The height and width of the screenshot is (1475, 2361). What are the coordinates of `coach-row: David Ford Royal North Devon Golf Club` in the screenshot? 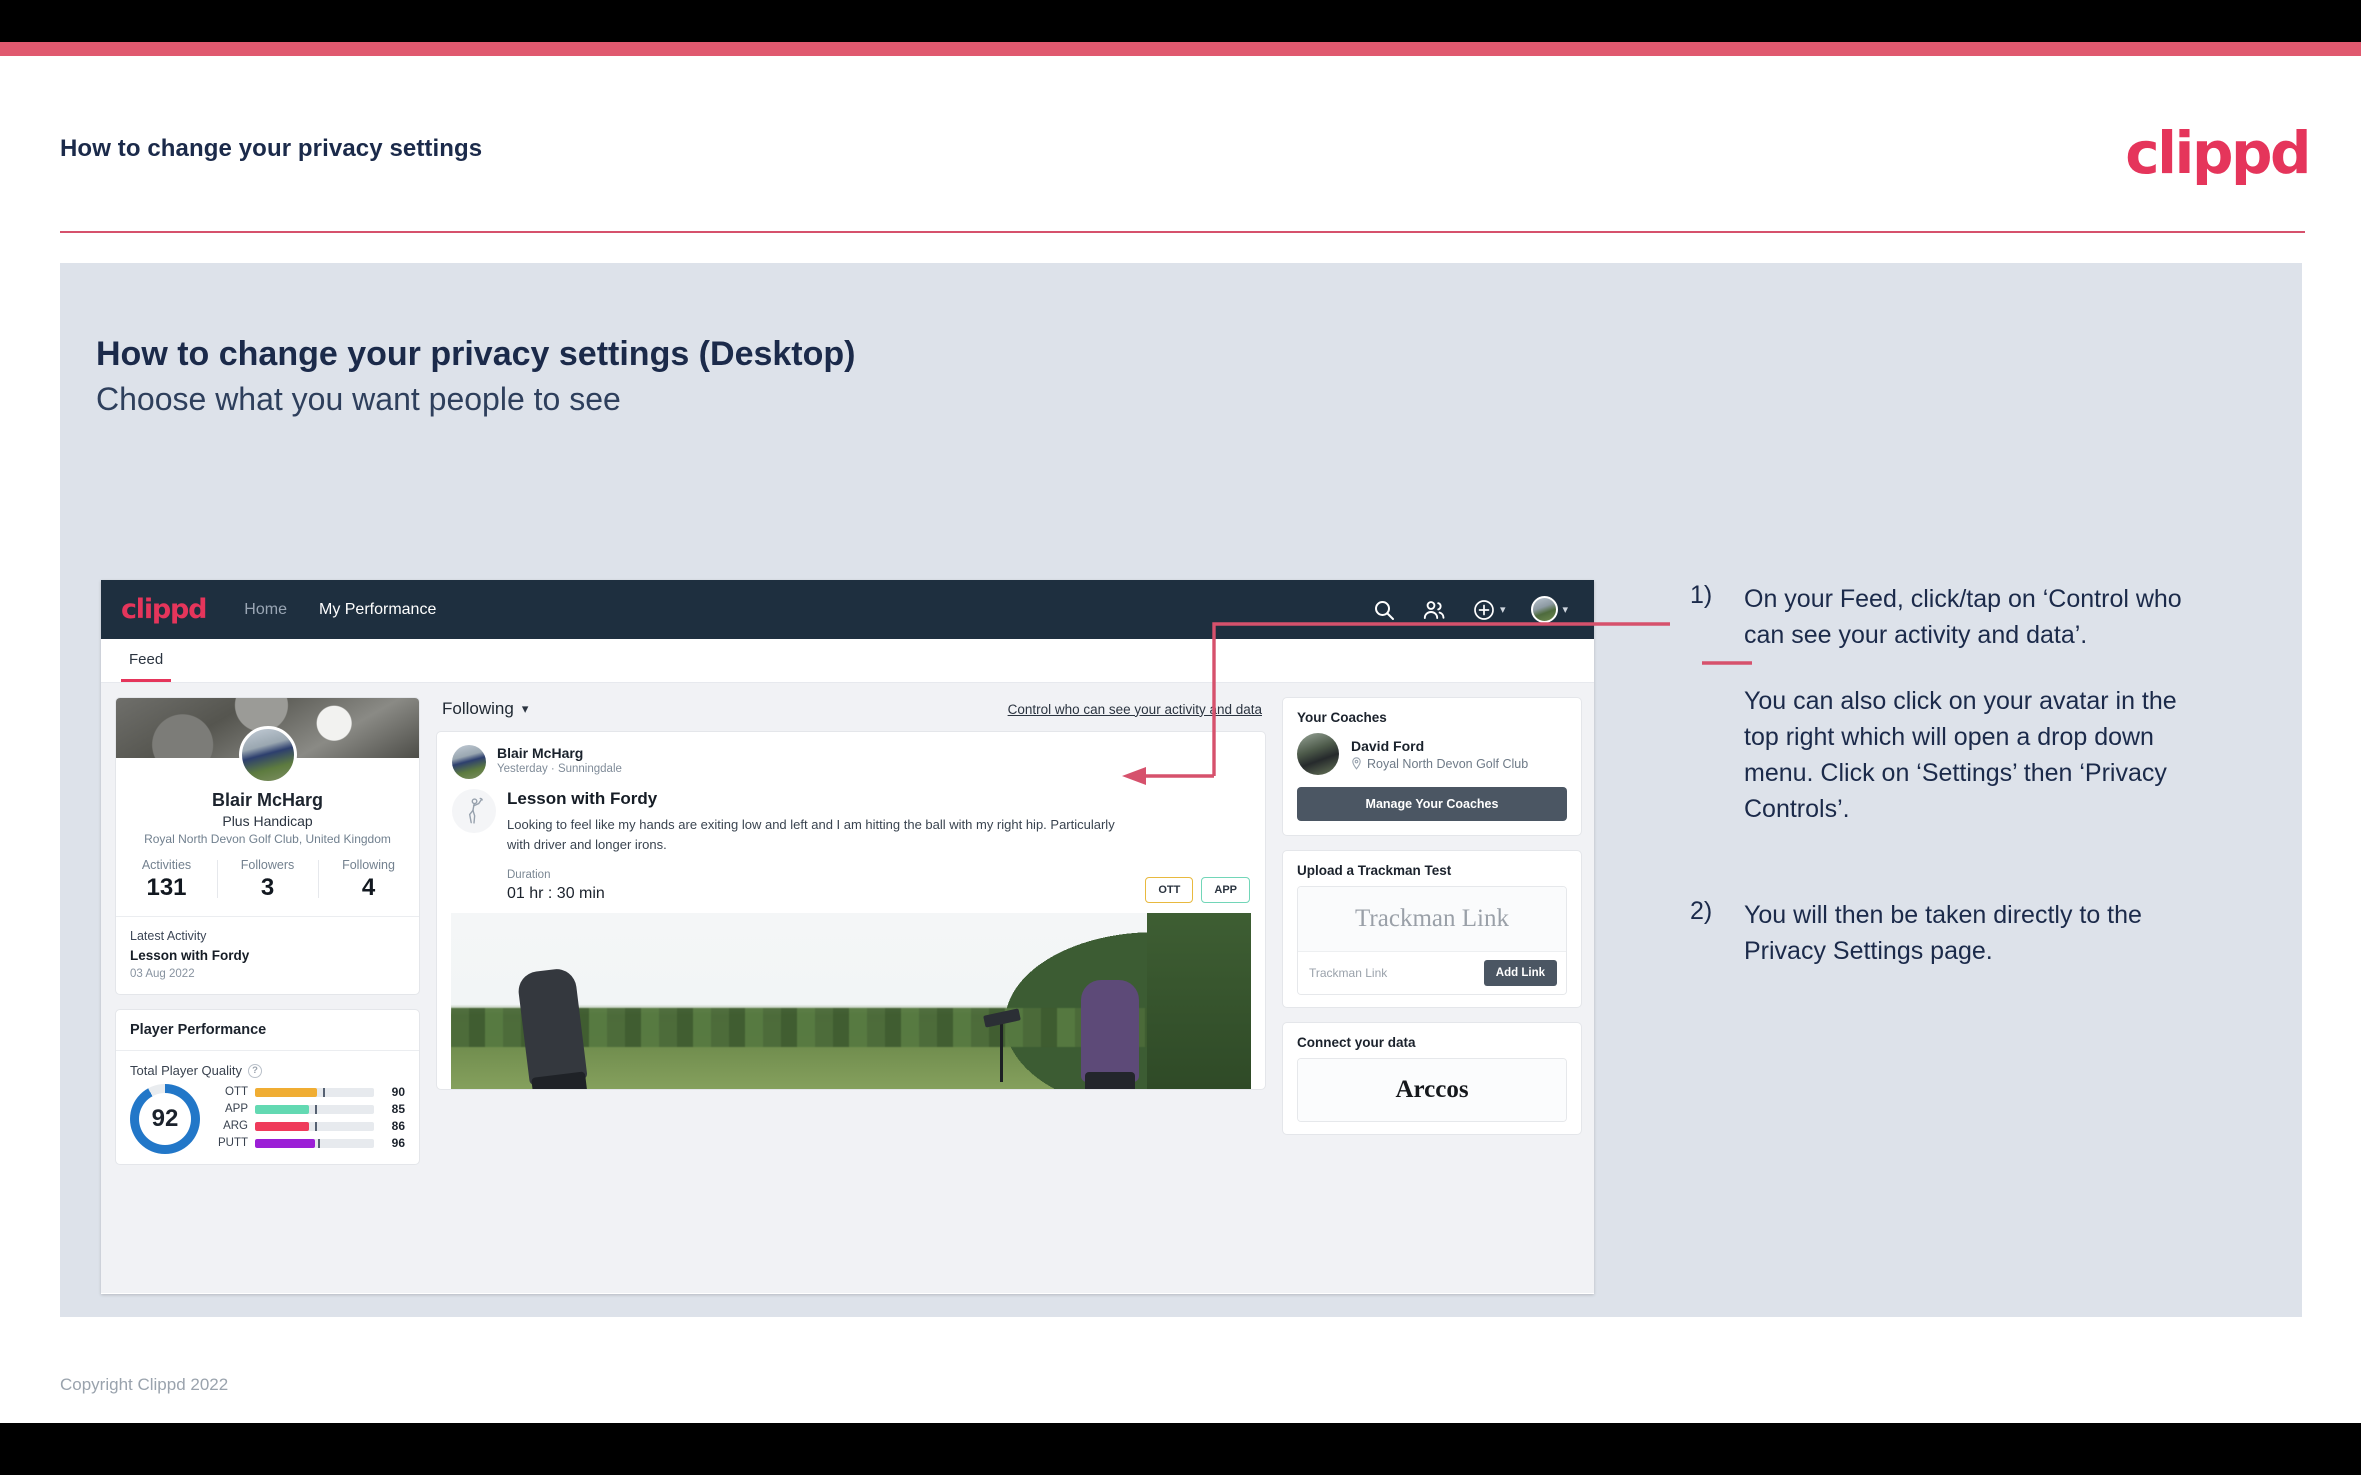 It's located at (1432, 760).